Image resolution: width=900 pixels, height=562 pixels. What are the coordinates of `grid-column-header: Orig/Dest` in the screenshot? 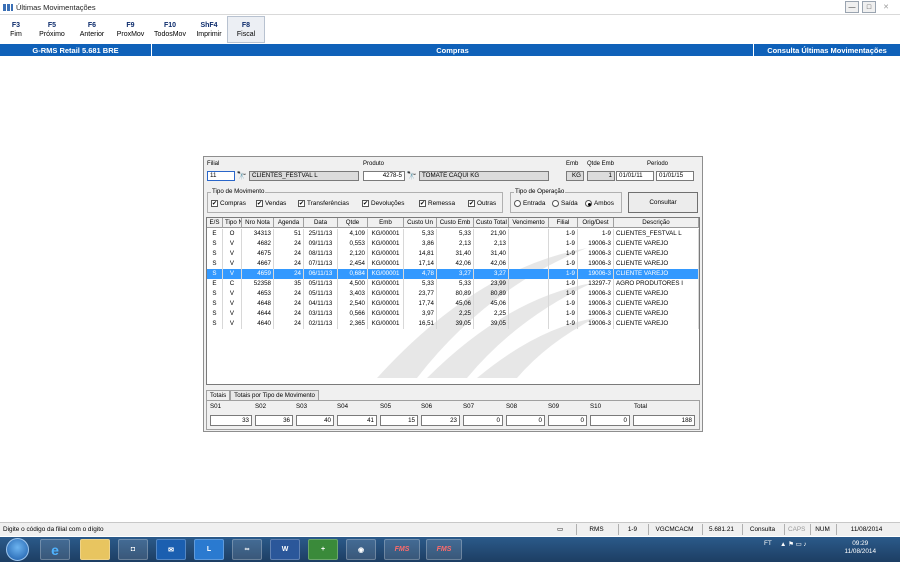 It's located at (596, 223).